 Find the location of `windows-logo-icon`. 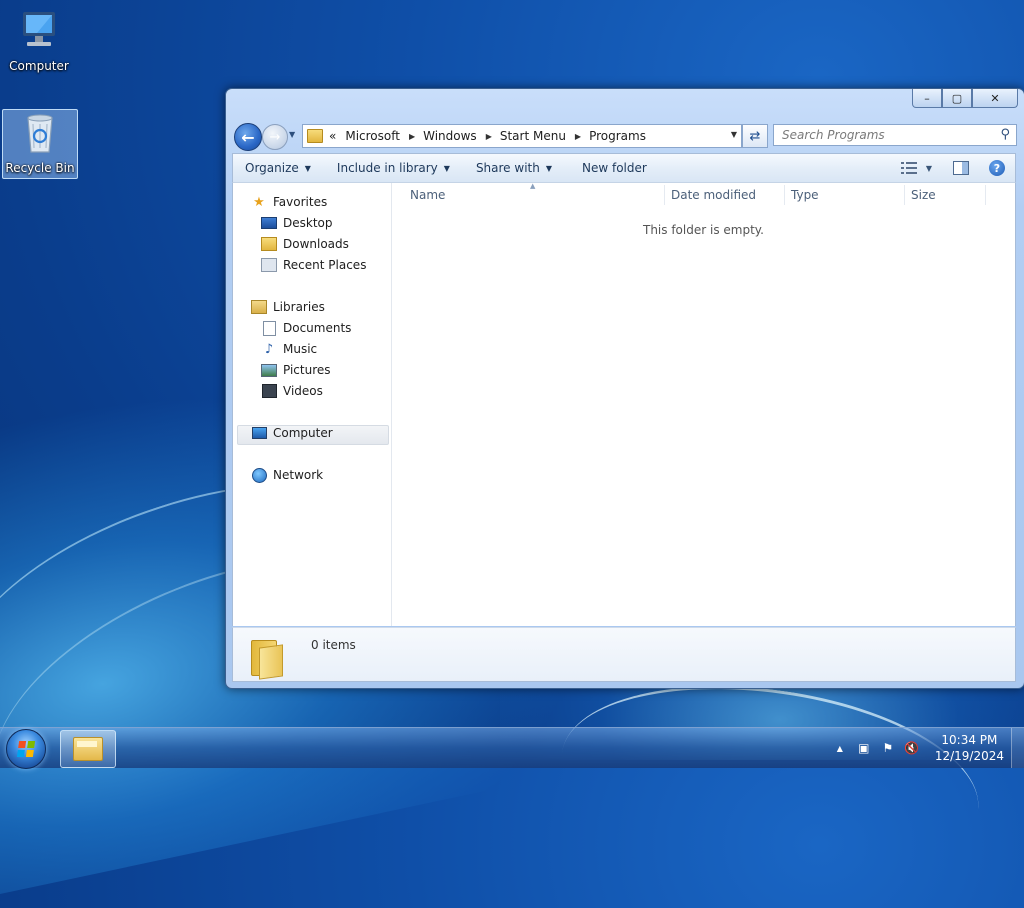

windows-logo-icon is located at coordinates (26, 749).